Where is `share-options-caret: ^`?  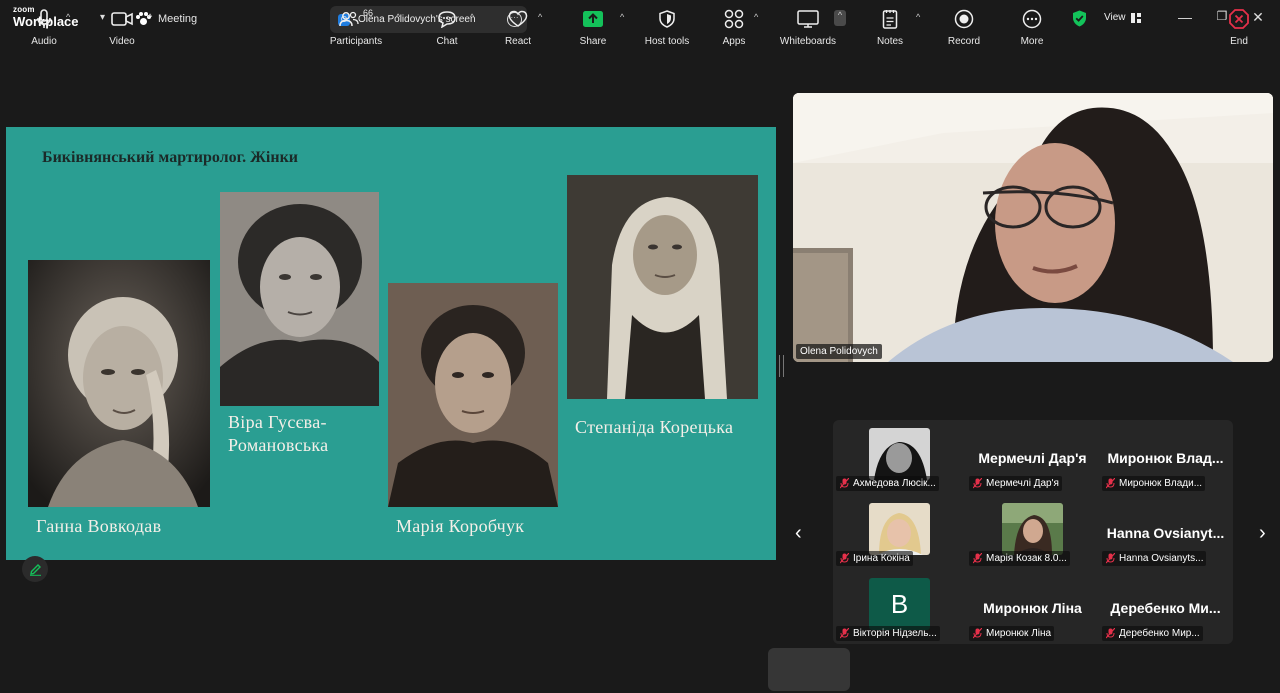 share-options-caret: ^ is located at coordinates (622, 17).